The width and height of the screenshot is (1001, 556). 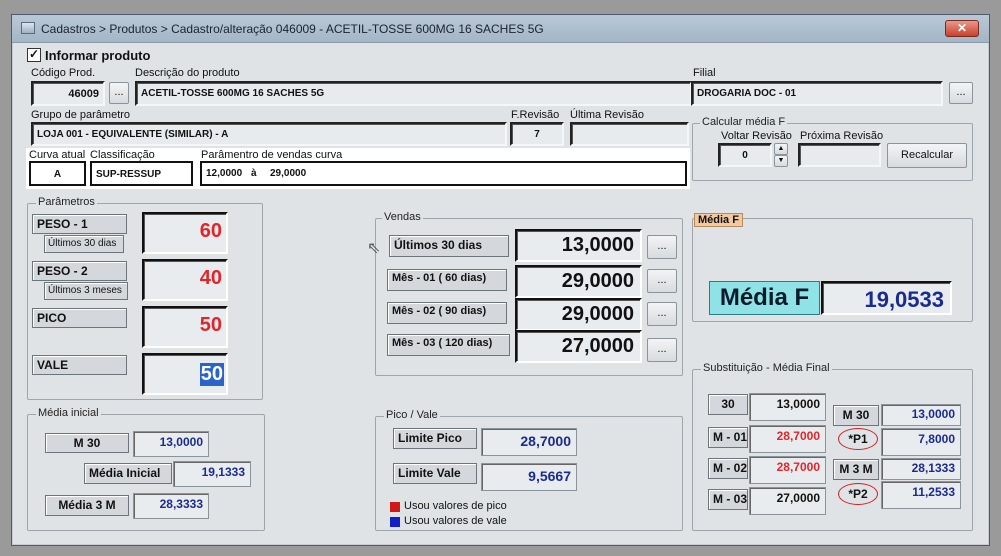 I want to click on sub-left-value: 13,0000, so click(x=787, y=407).